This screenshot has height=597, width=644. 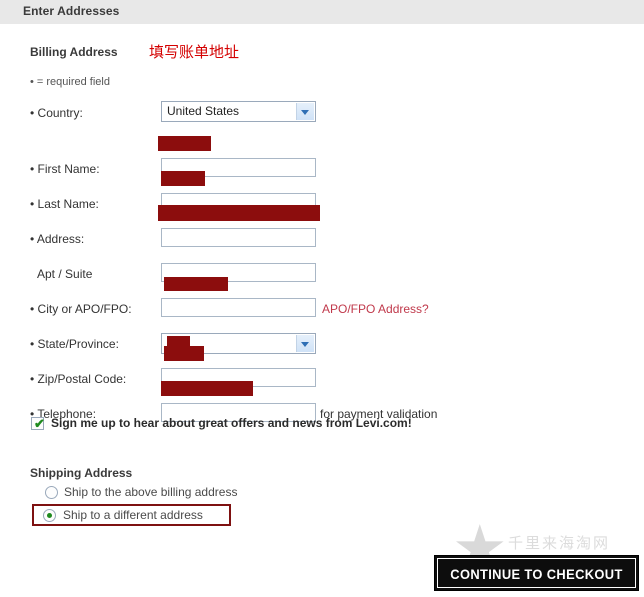 I want to click on redaction-telephone, so click(x=207, y=388).